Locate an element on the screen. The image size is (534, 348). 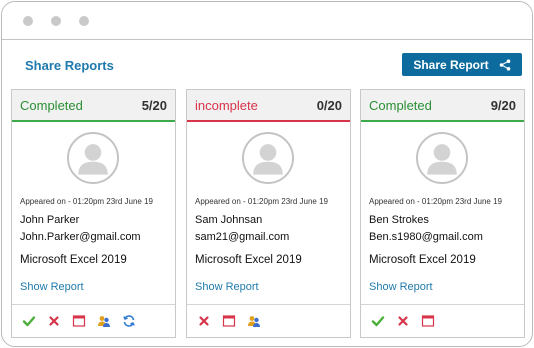
user-email: sam21@gmail.com is located at coordinates (242, 237).